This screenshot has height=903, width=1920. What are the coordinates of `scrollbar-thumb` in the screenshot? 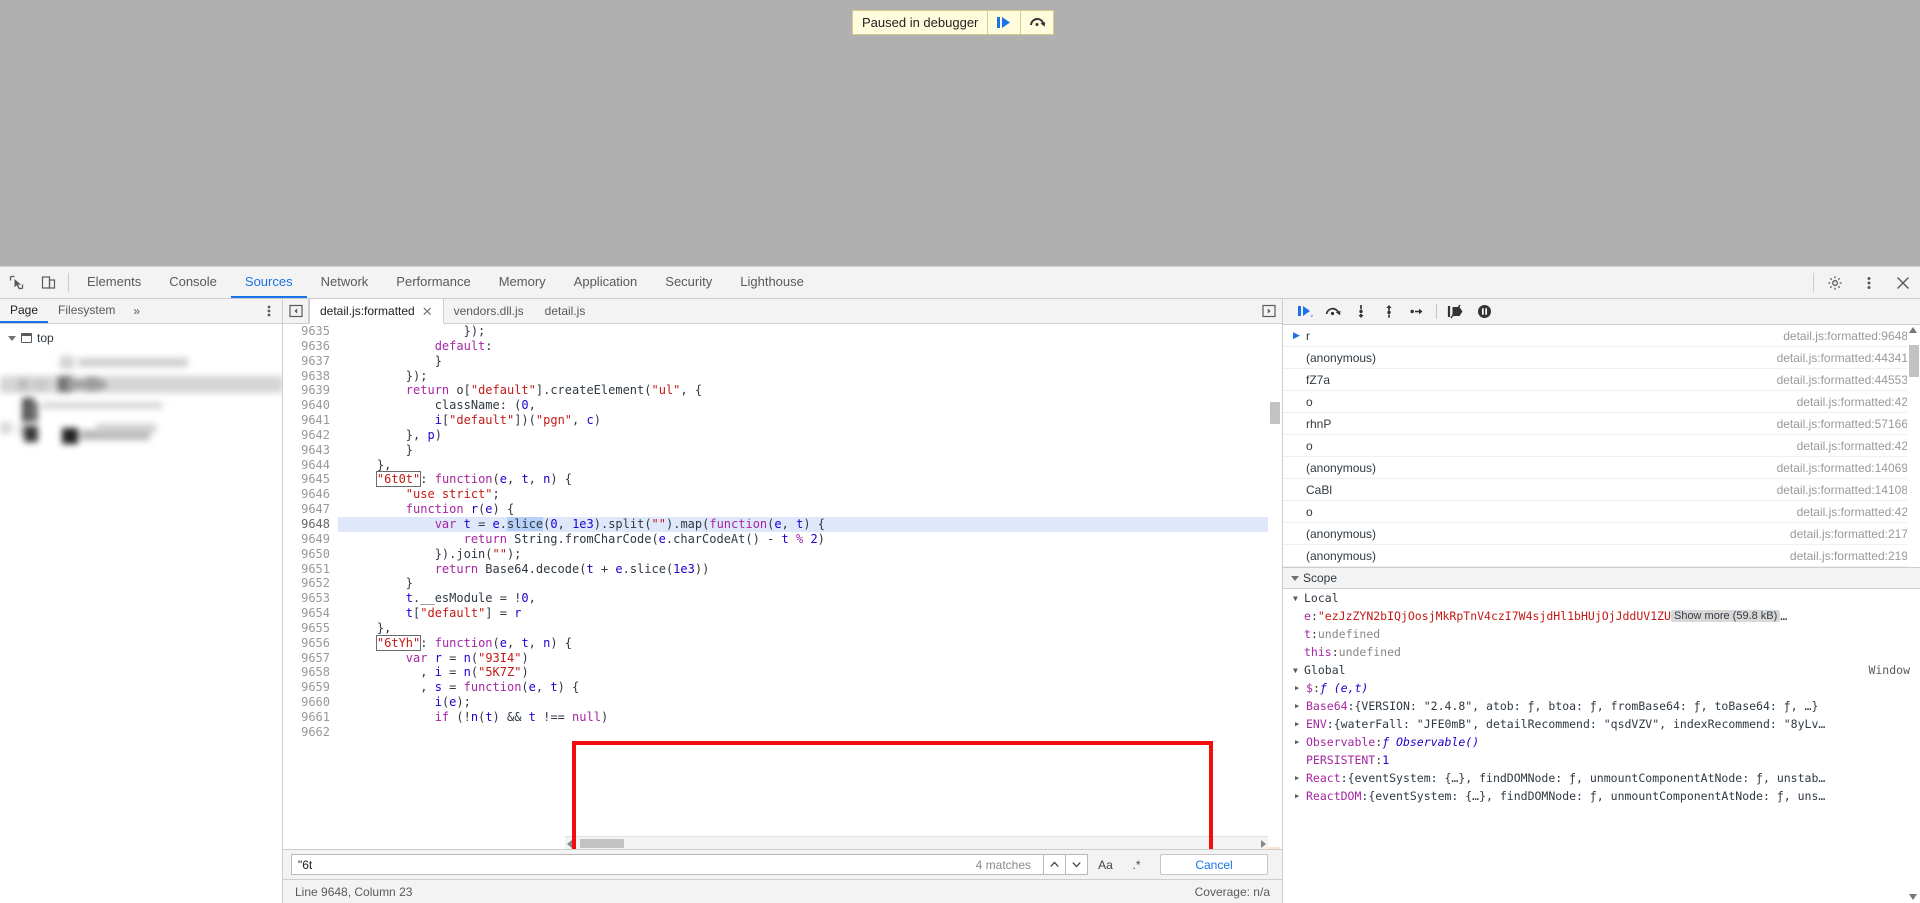 It's located at (1275, 413).